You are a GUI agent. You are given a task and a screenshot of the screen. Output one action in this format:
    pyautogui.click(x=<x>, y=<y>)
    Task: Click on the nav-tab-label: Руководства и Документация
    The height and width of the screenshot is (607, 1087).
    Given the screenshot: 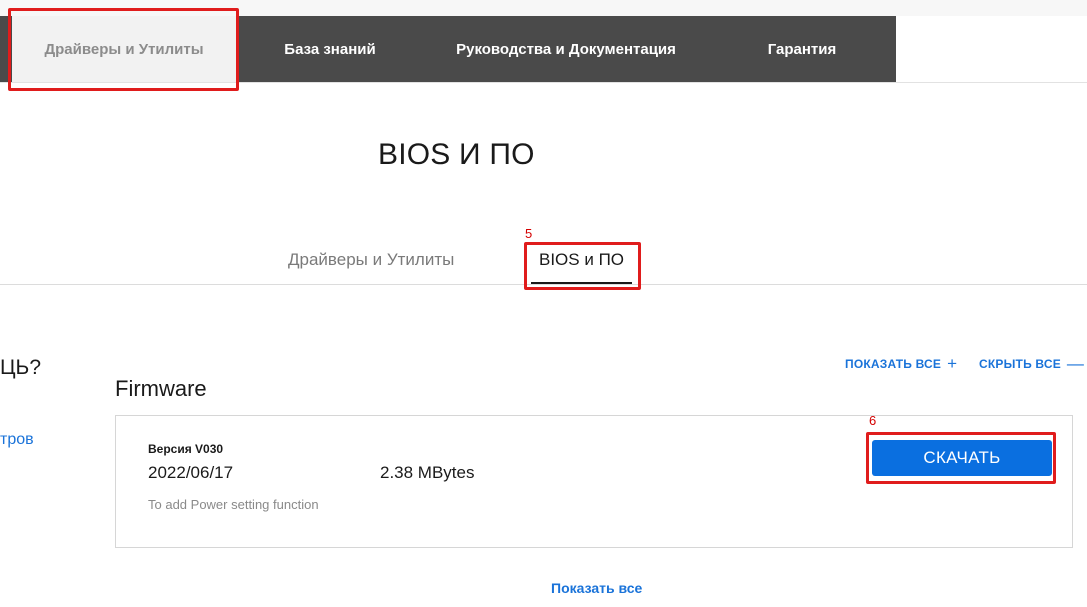 What is the action you would take?
    pyautogui.click(x=566, y=49)
    